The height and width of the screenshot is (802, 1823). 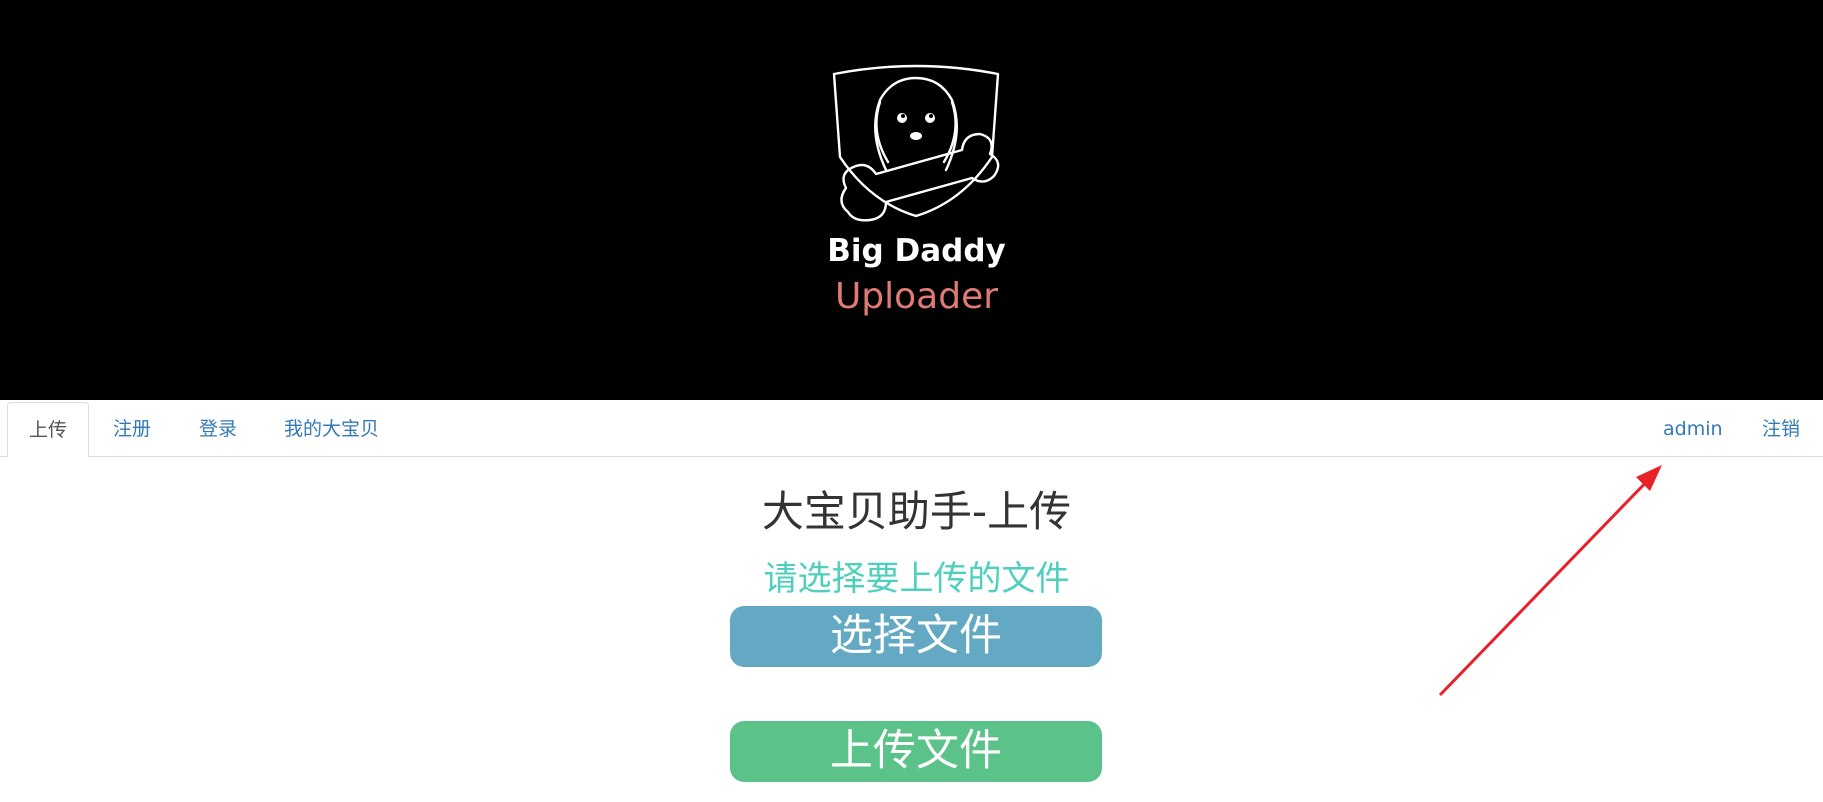 What do you see at coordinates (916, 751) in the screenshot?
I see `upload-file-button: 上传文件` at bounding box center [916, 751].